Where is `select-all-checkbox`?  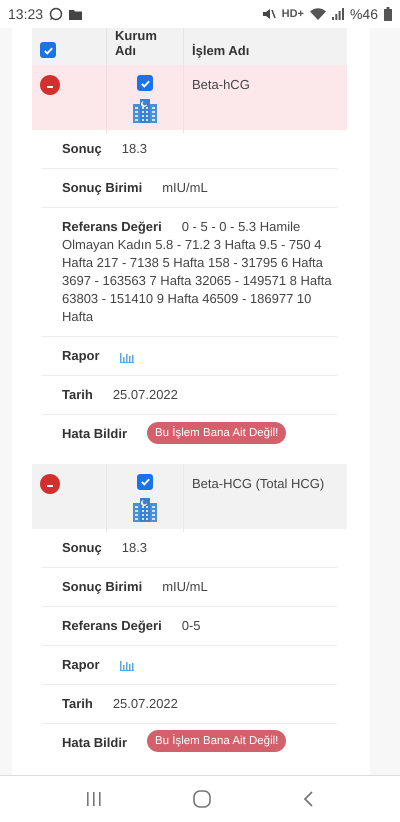 select-all-checkbox is located at coordinates (48, 50).